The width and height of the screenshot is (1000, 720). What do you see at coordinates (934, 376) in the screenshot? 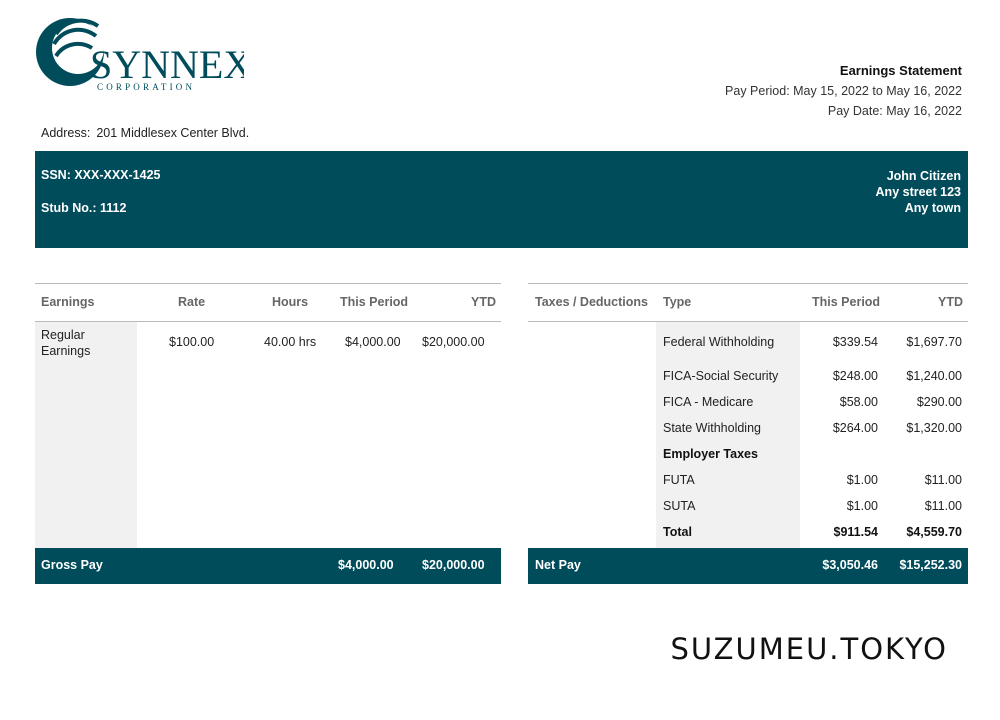
I see `tax-row-ytd: $1,240.00` at bounding box center [934, 376].